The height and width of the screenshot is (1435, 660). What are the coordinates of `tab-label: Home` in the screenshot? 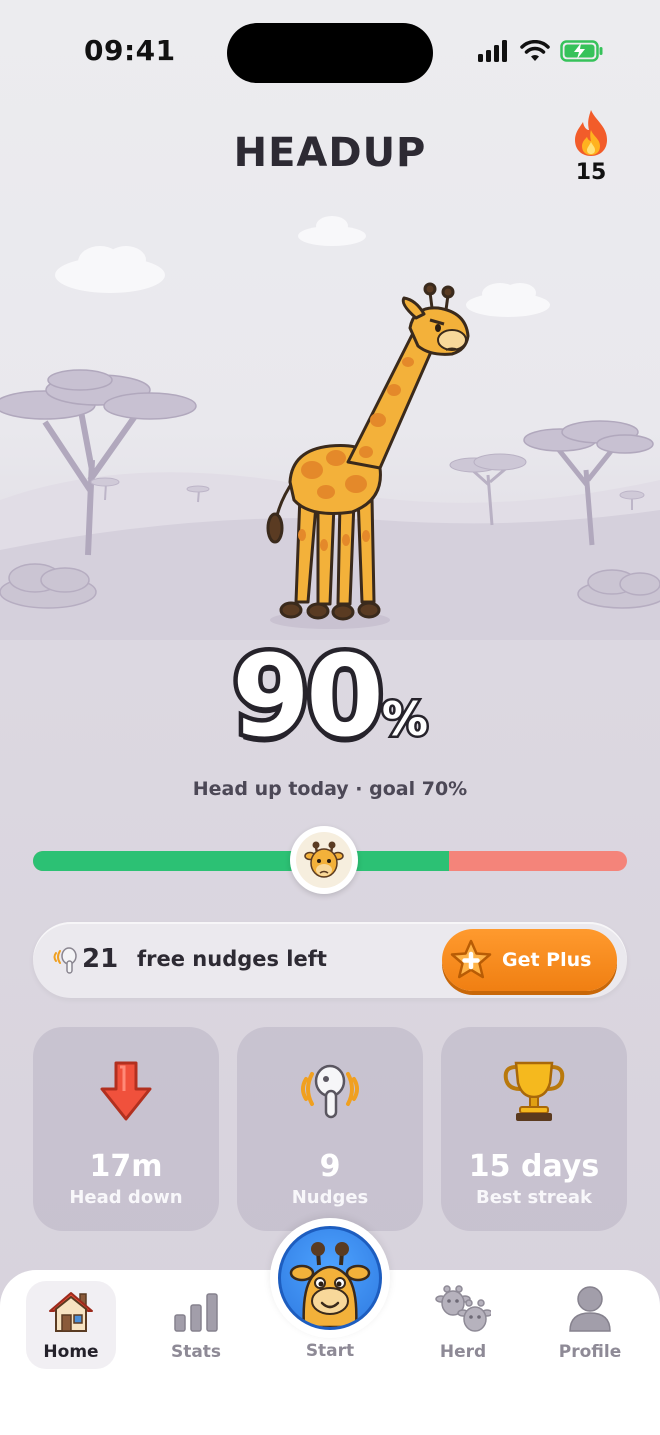 It's located at (71, 1352).